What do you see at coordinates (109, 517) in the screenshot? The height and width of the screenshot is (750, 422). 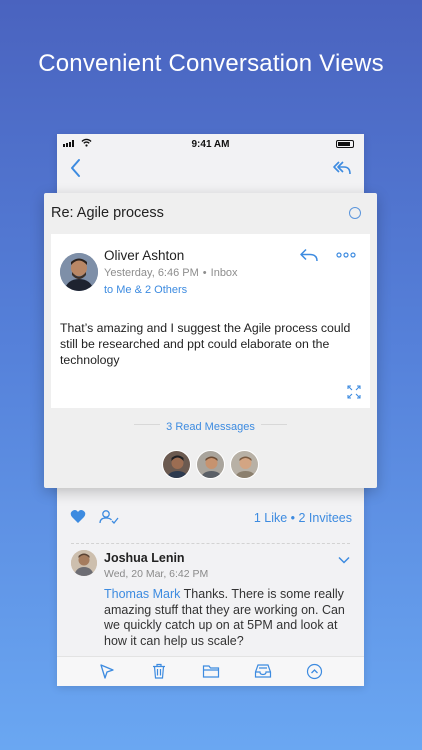 I see `add-person-icon` at bounding box center [109, 517].